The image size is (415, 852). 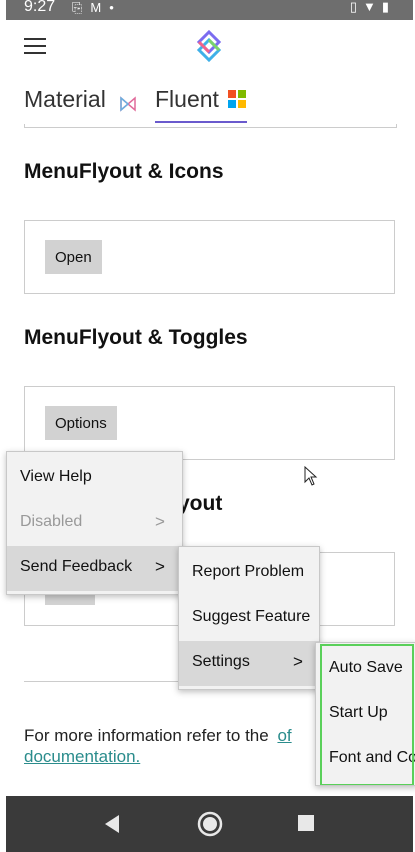 What do you see at coordinates (40, 7) in the screenshot?
I see `status-time: 9:27` at bounding box center [40, 7].